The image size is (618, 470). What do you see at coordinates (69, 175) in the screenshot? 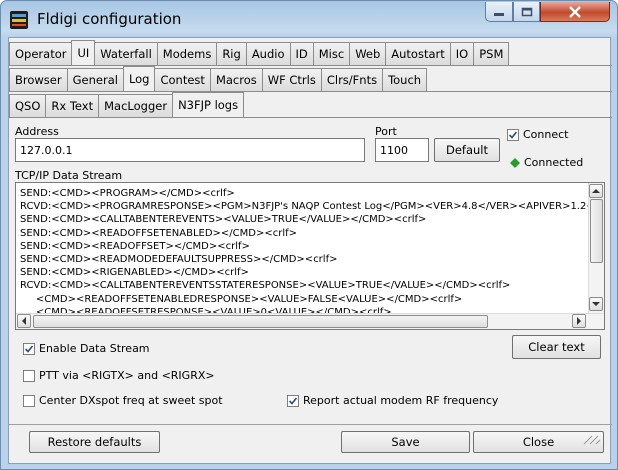
I see `stream-label: TCP/IP Data Stream` at bounding box center [69, 175].